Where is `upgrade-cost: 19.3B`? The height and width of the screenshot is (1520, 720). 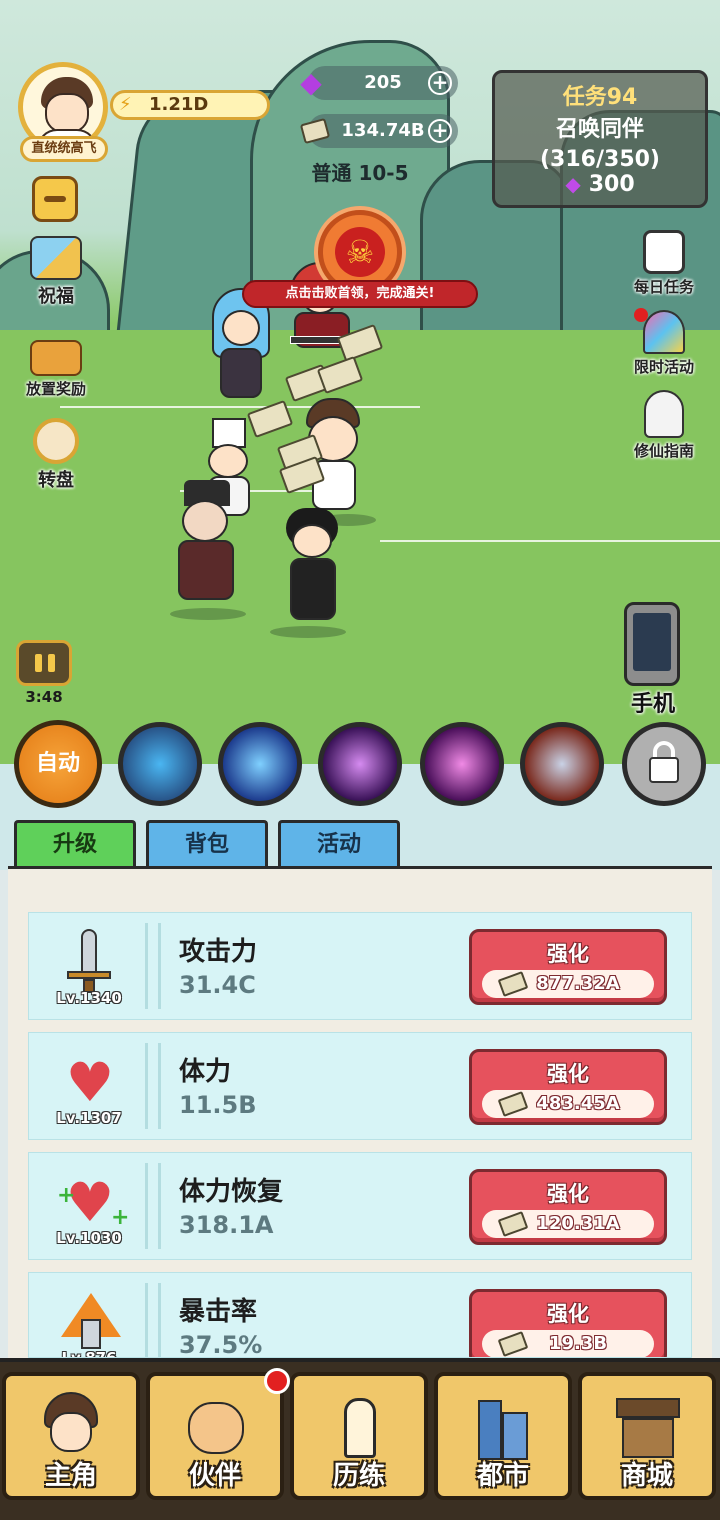 upgrade-cost: 19.3B is located at coordinates (568, 1343).